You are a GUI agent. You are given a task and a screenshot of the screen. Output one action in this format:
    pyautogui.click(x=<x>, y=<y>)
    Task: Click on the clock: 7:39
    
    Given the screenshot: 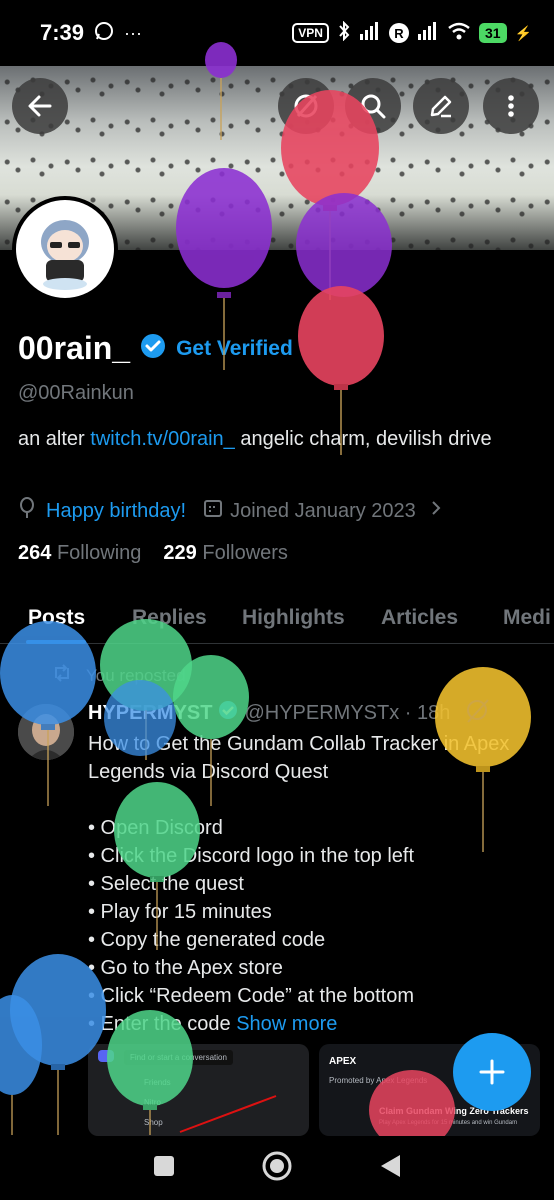 What is the action you would take?
    pyautogui.click(x=62, y=32)
    